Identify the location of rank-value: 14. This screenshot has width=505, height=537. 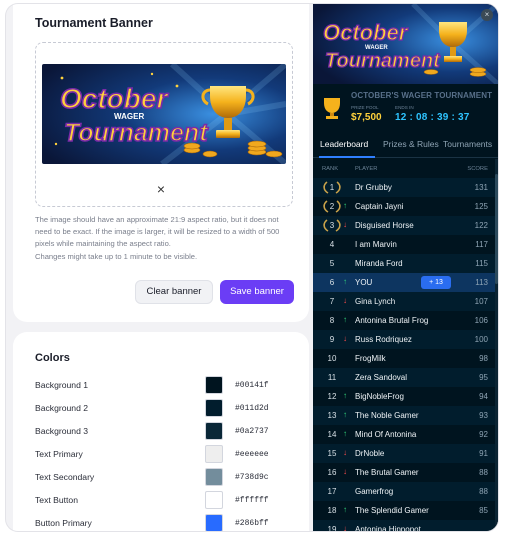
(332, 434).